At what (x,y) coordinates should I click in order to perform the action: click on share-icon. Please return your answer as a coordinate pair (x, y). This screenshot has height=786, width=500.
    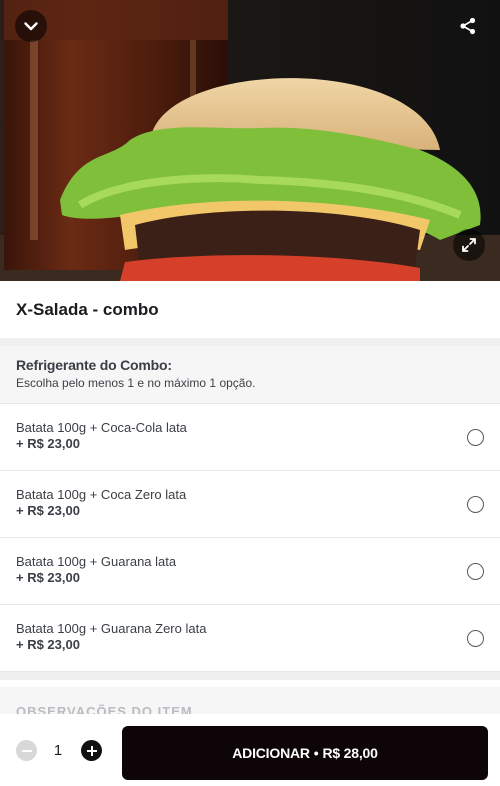
    Looking at the image, I should click on (468, 26).